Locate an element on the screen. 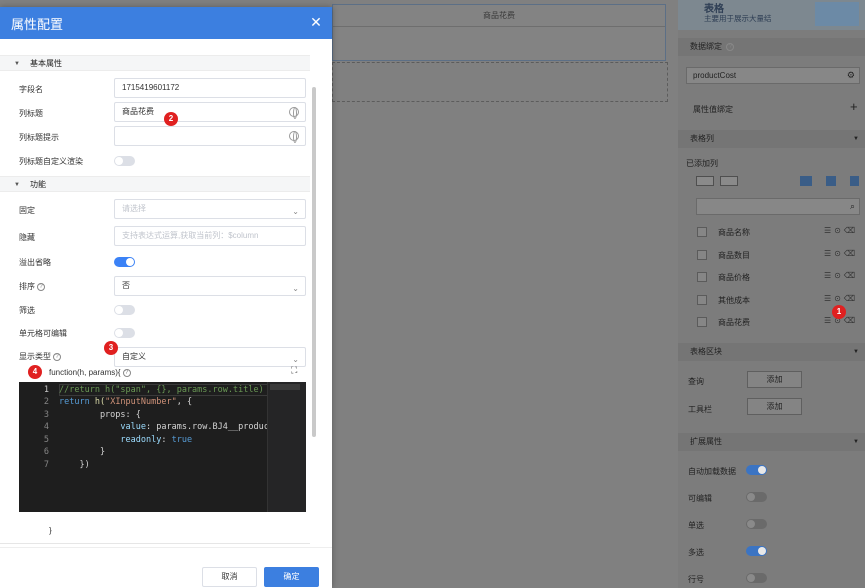 The height and width of the screenshot is (588, 865). hidden-input: 支持表达式运算,获取当前列：$column is located at coordinates (210, 236).